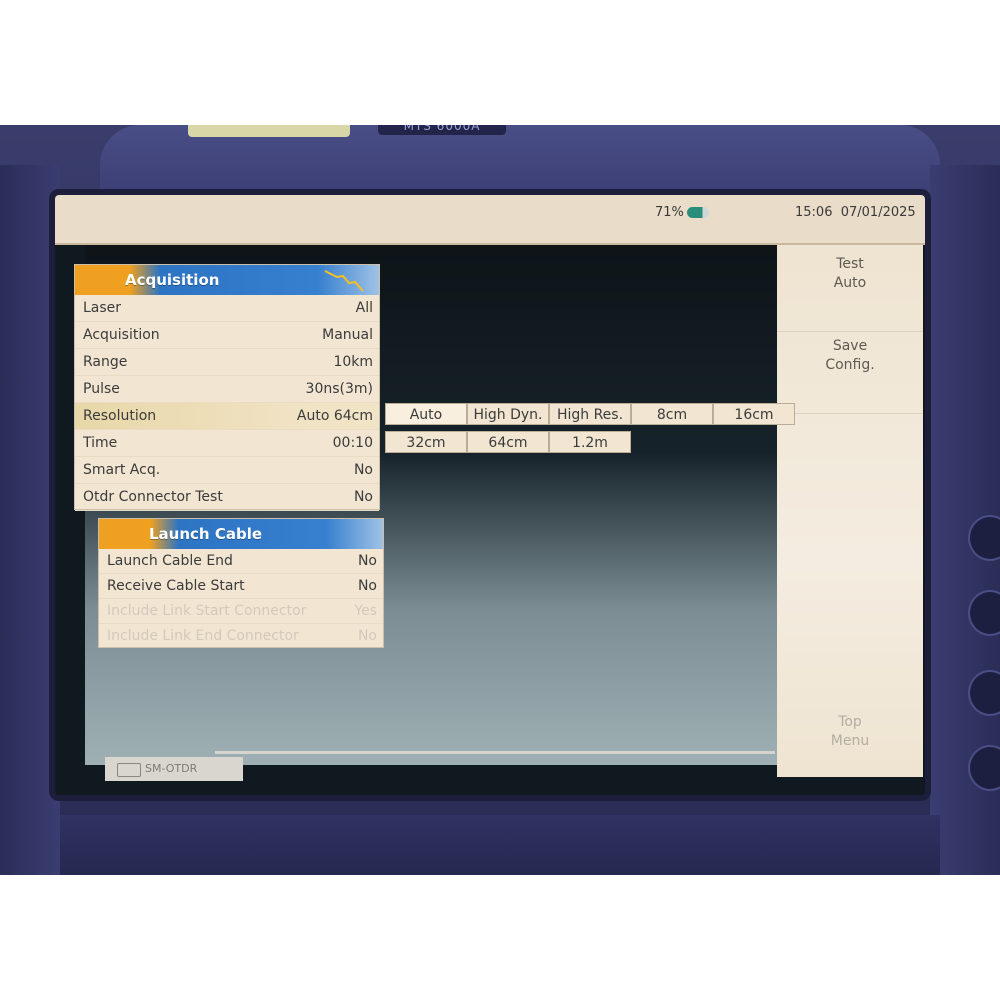 This screenshot has height=1000, width=1000. What do you see at coordinates (30, 520) in the screenshot?
I see `device-left-bezel` at bounding box center [30, 520].